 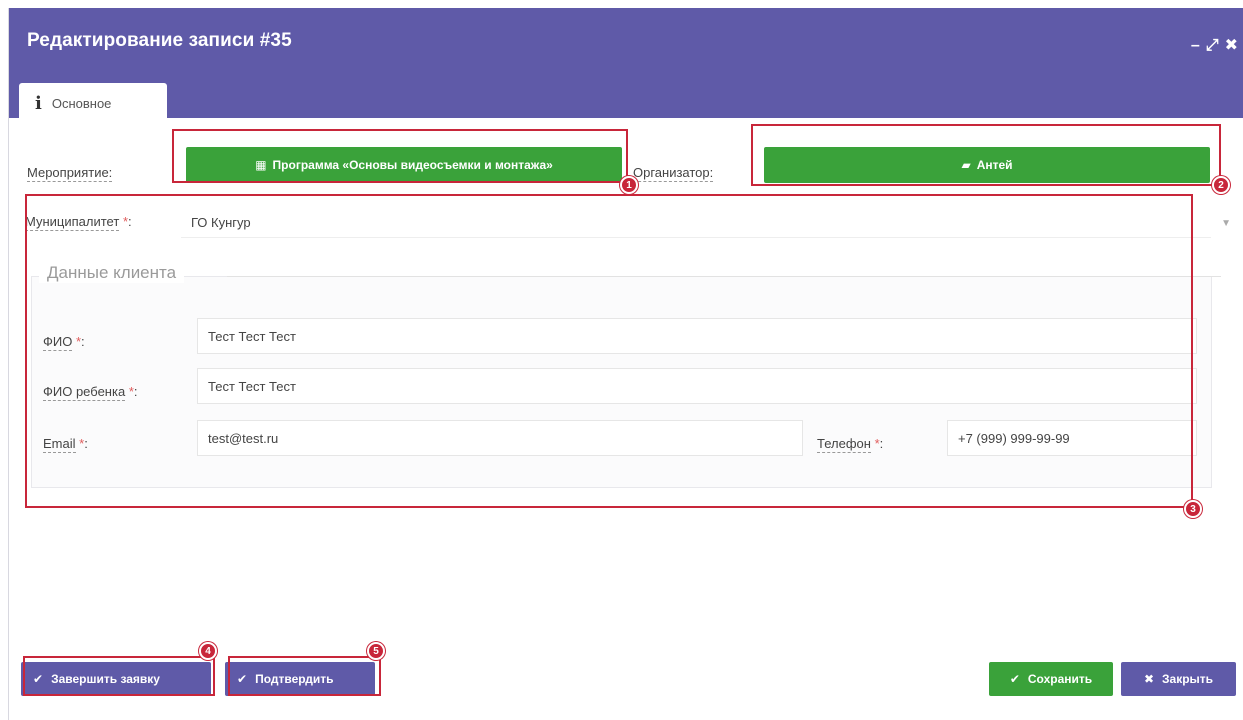 I want to click on event-label: Мероприятие:, so click(x=70, y=173).